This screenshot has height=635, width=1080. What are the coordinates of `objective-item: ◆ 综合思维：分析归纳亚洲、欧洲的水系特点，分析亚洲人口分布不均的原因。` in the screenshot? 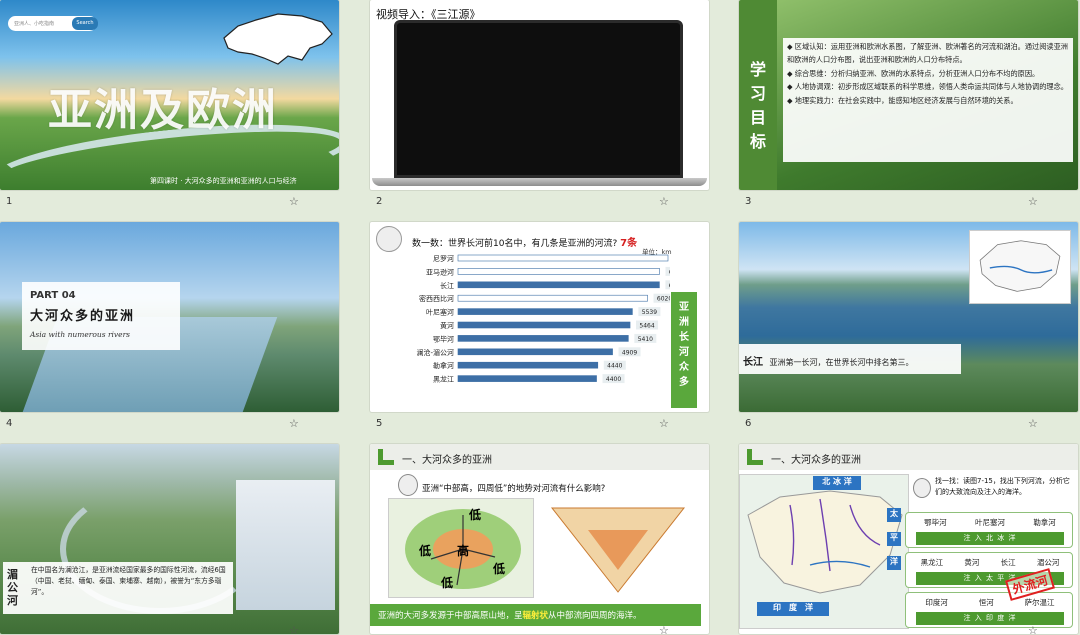 It's located at (913, 73).